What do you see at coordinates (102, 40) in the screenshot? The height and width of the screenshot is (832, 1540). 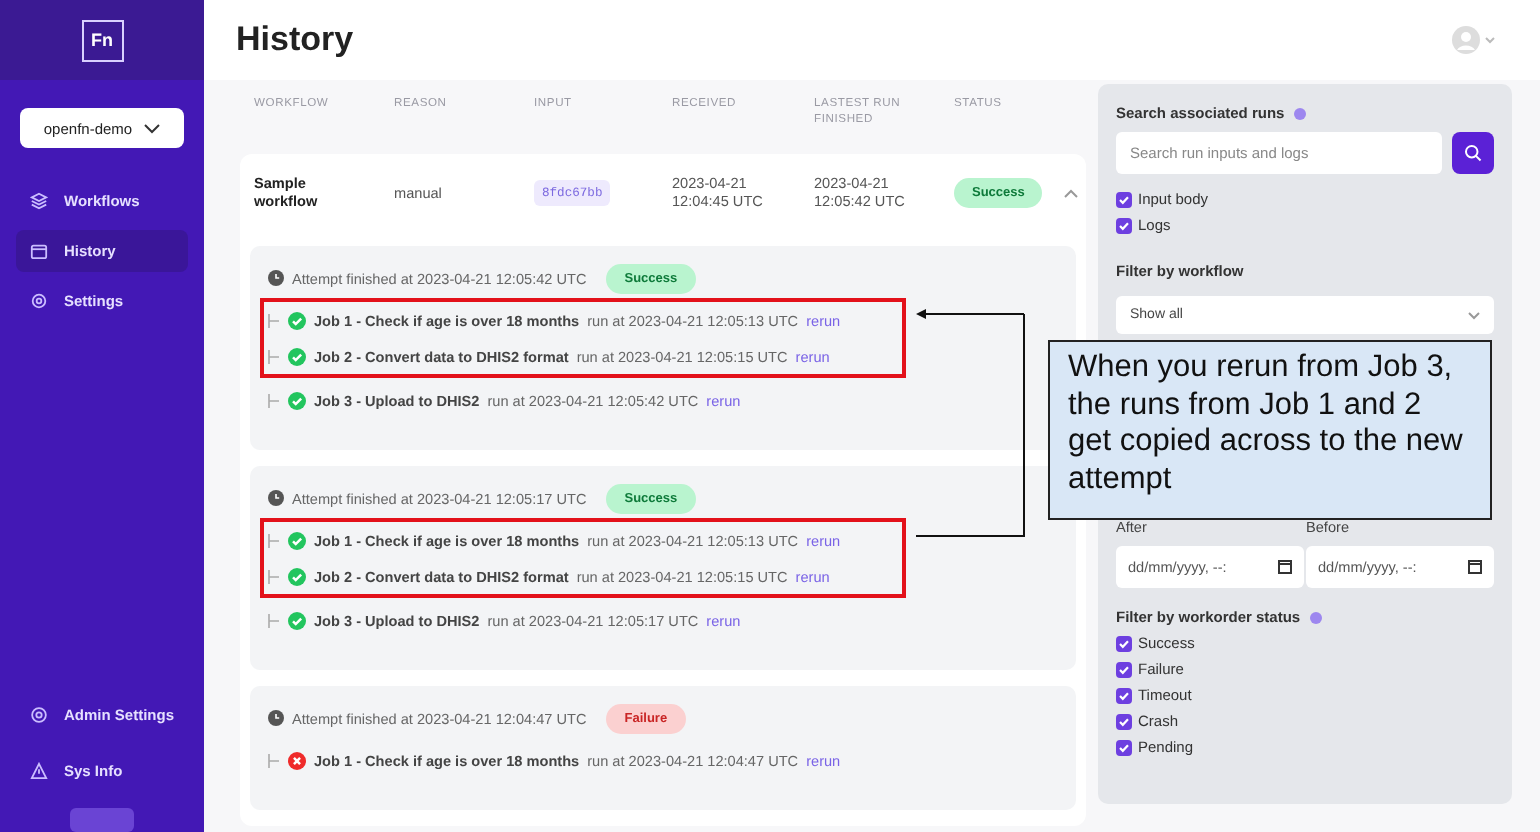 I see `logo: Fn` at bounding box center [102, 40].